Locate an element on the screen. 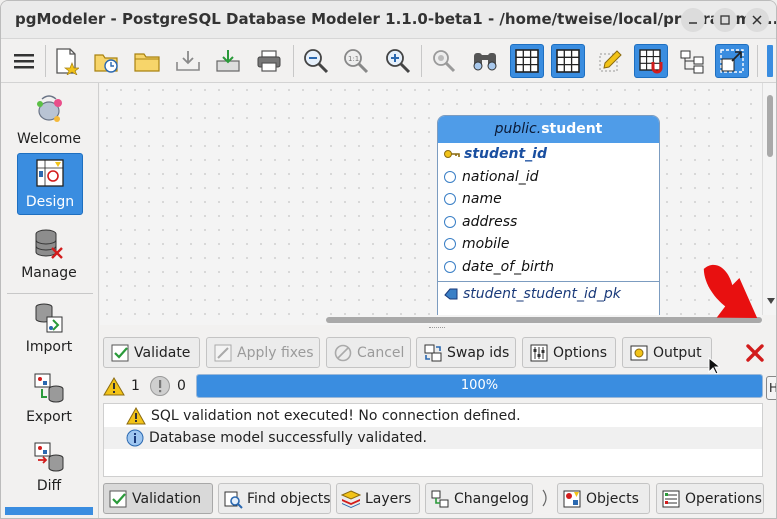 This screenshot has height=519, width=777. sidebar-item-manage: Manage is located at coordinates (49, 254).